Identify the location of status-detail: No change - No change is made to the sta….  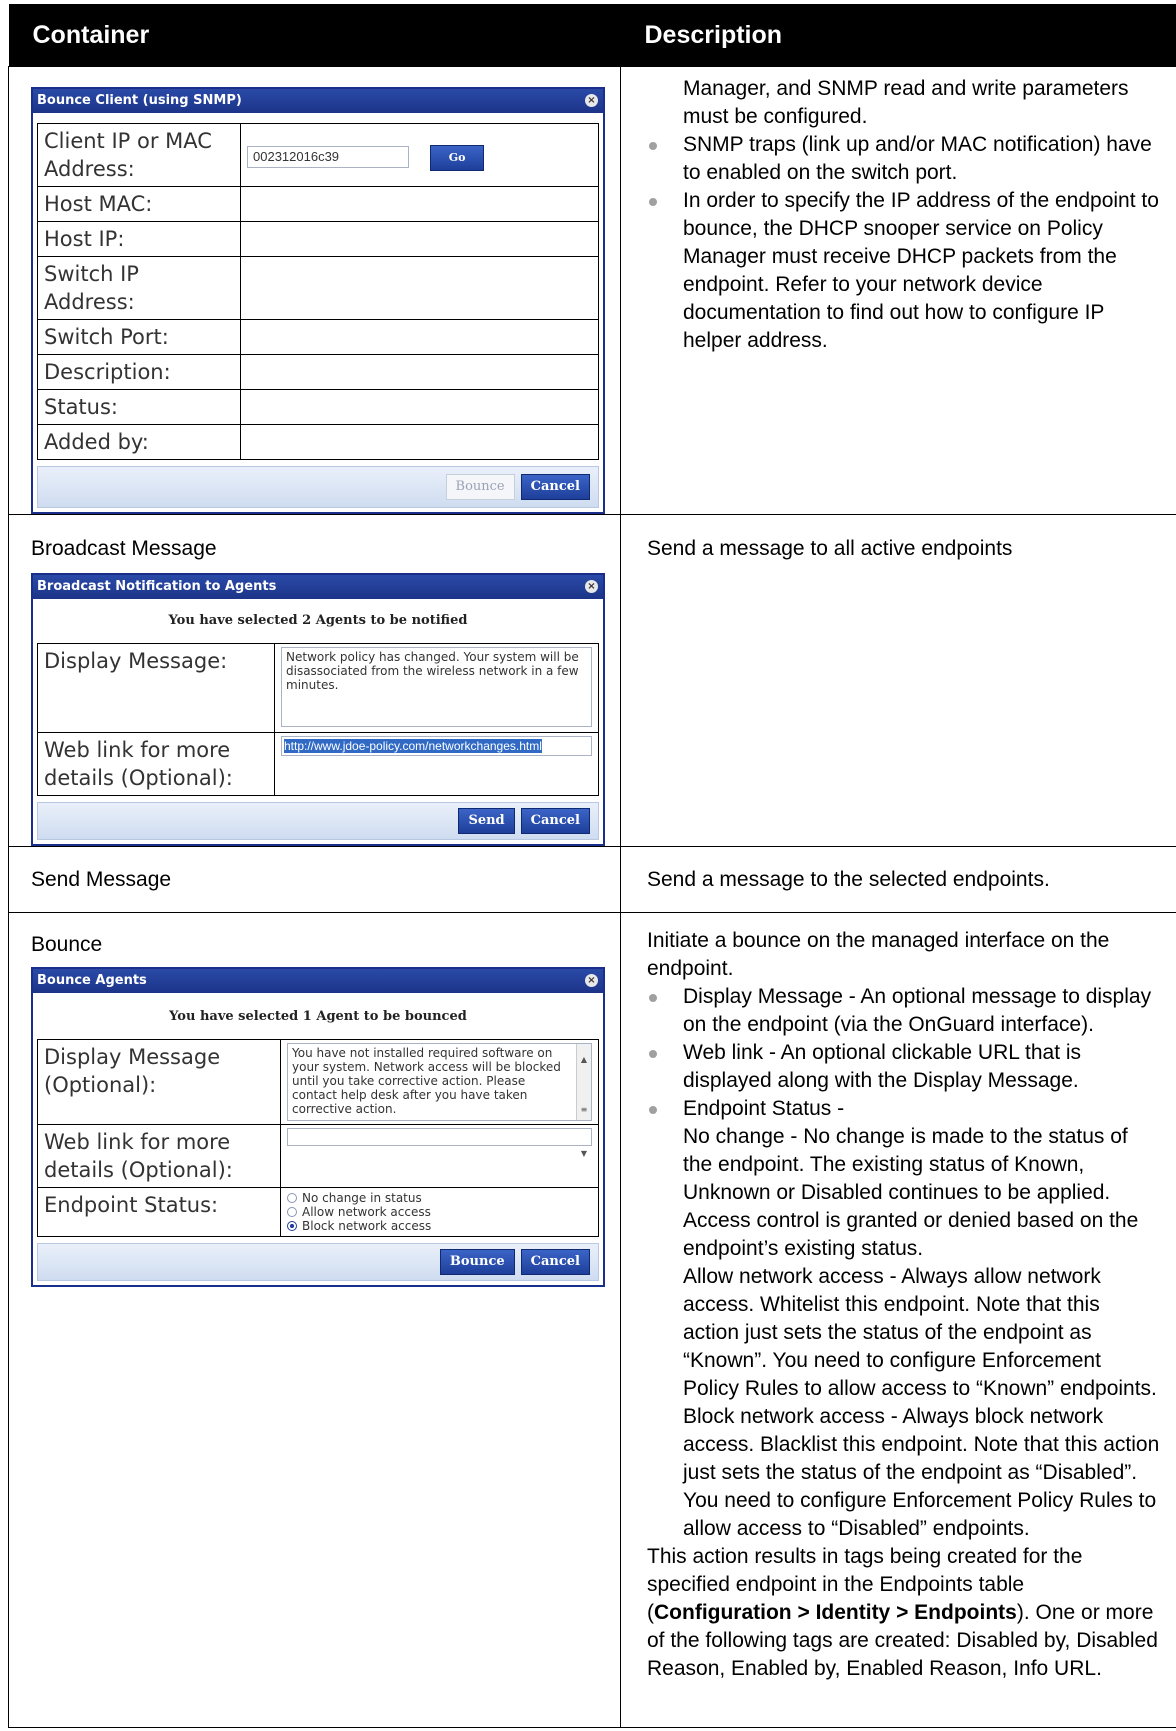
(911, 1192).